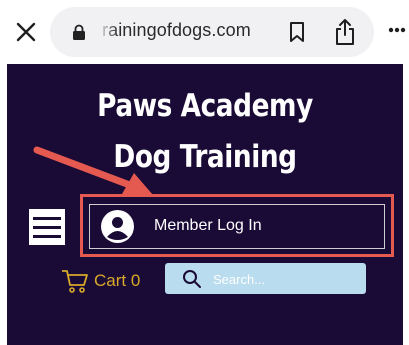 Image resolution: width=409 pixels, height=345 pixels. I want to click on bookmark-icon, so click(297, 32).